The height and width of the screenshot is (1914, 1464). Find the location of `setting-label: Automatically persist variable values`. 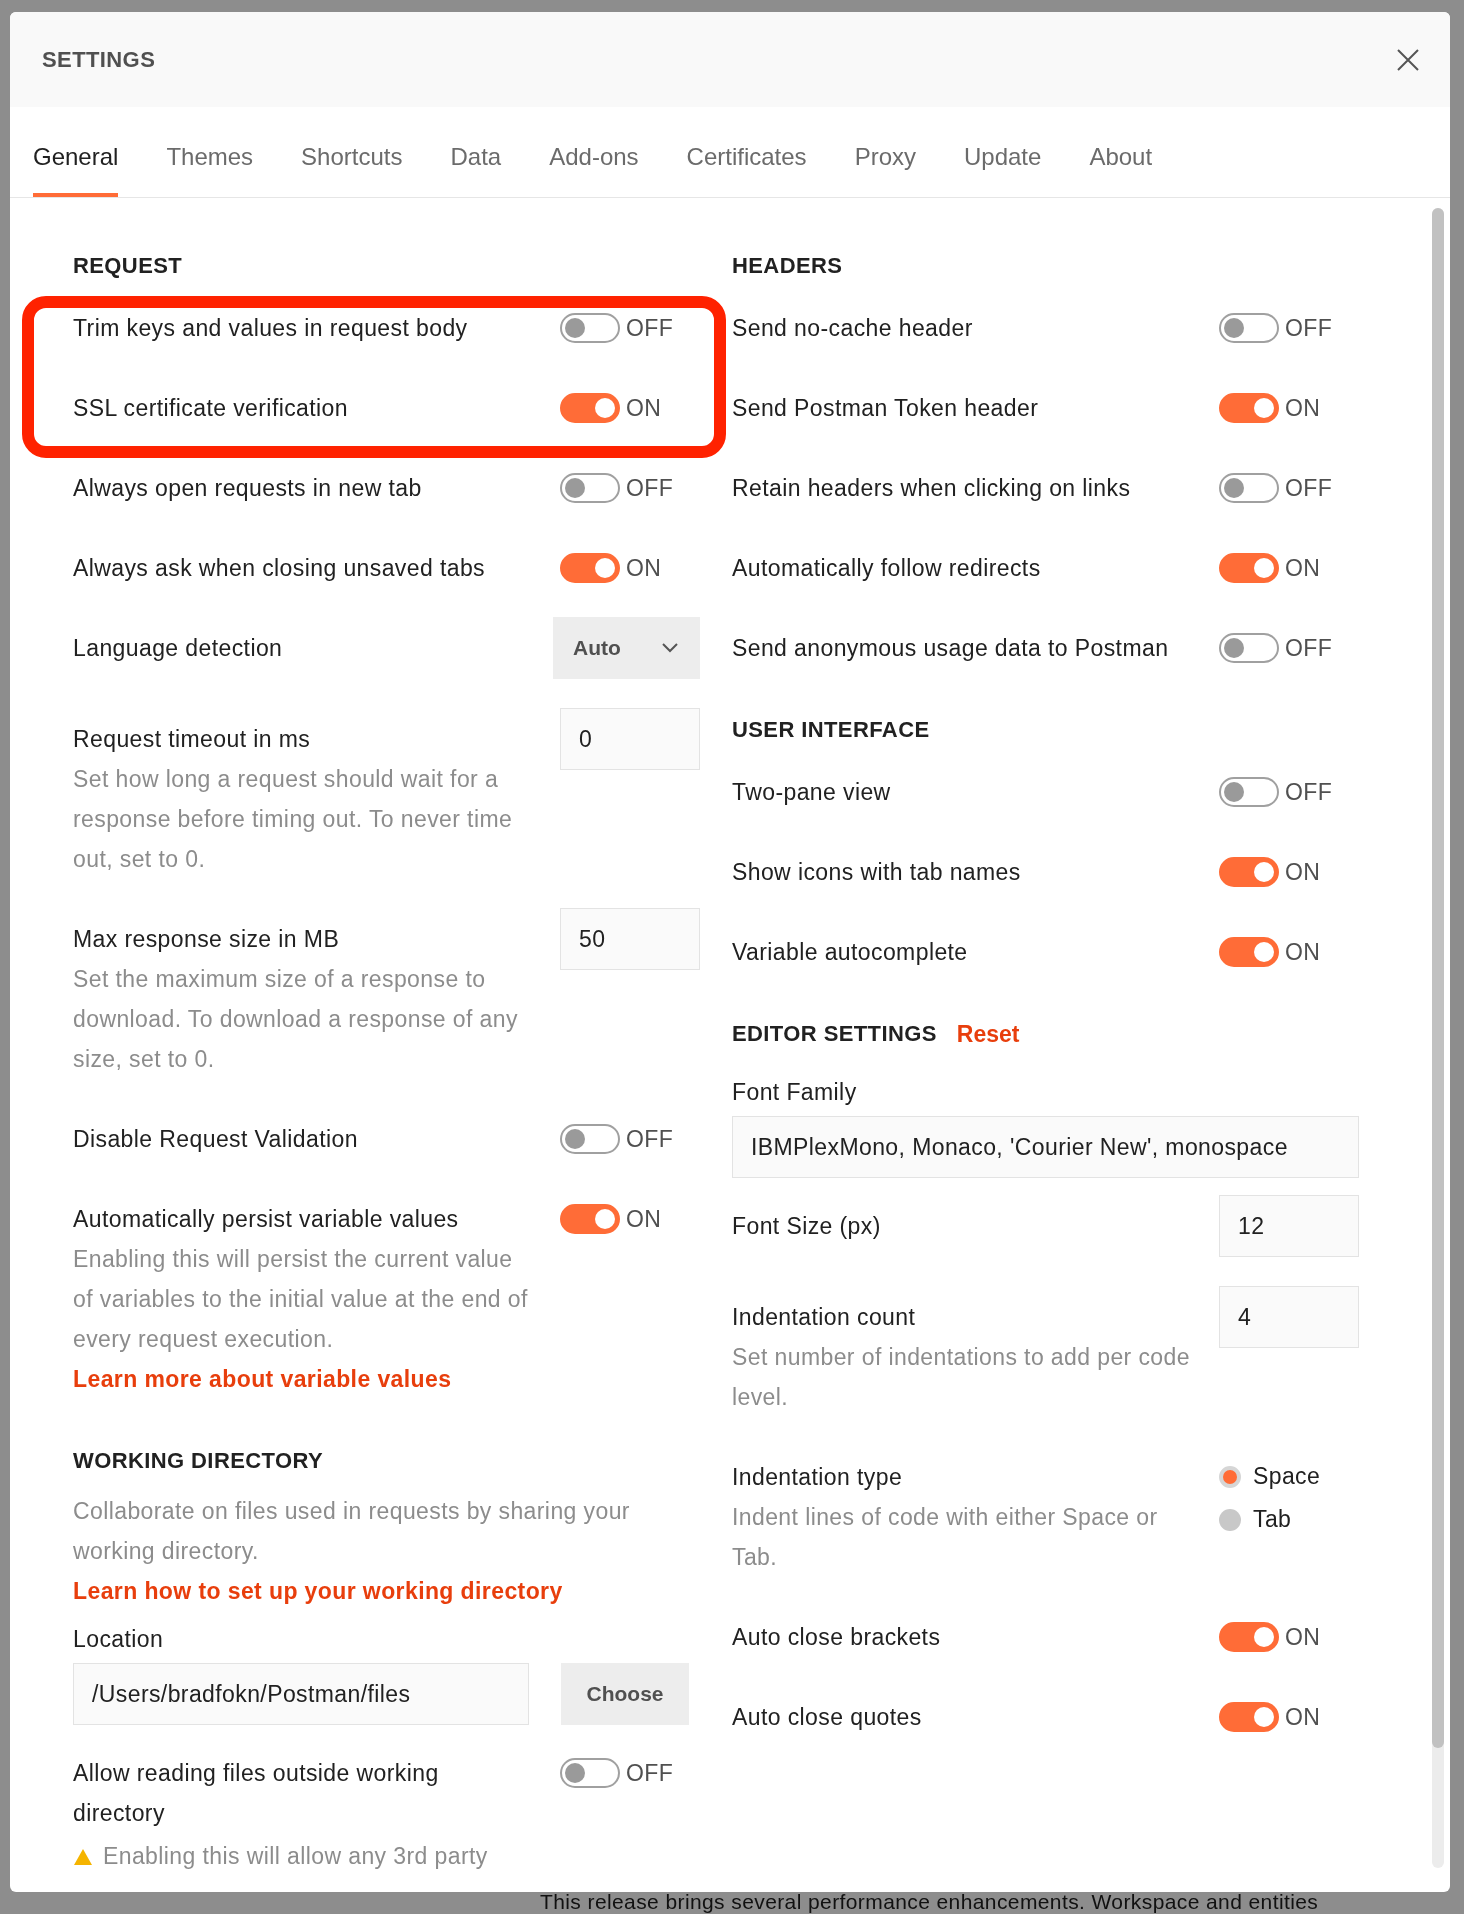

setting-label: Automatically persist variable values is located at coordinates (266, 1219).